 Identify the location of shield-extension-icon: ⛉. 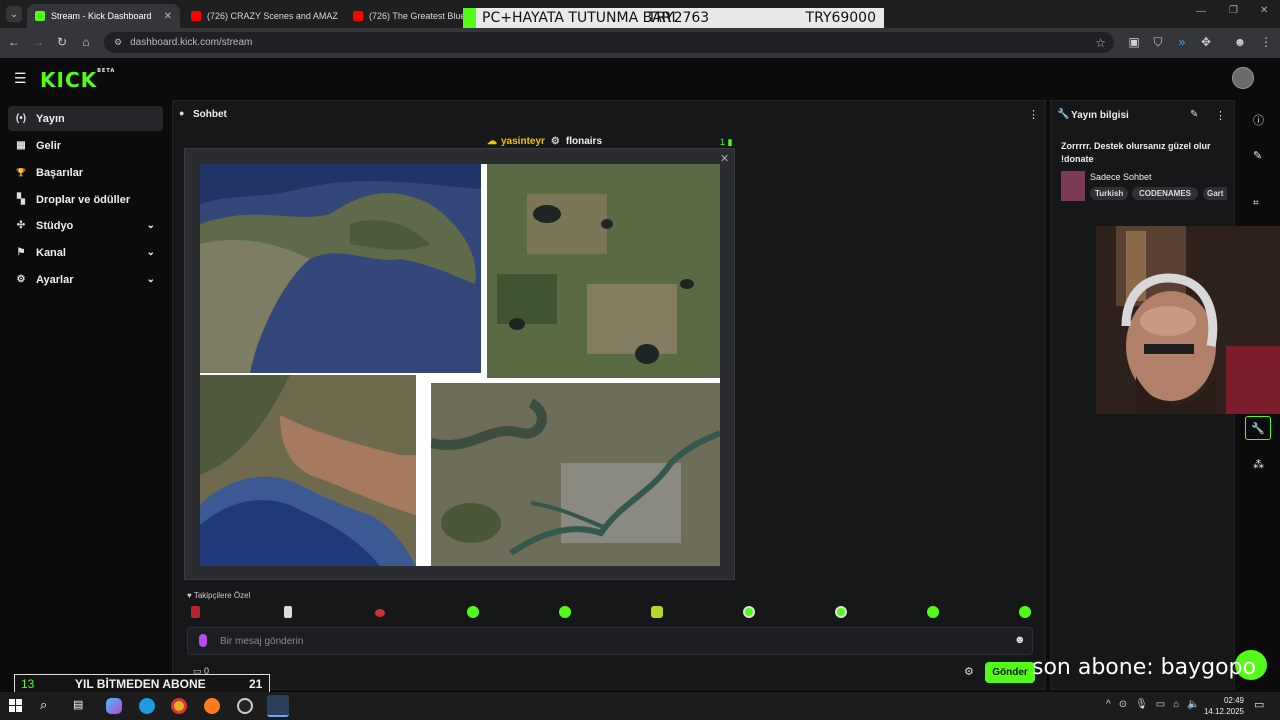
(1158, 42).